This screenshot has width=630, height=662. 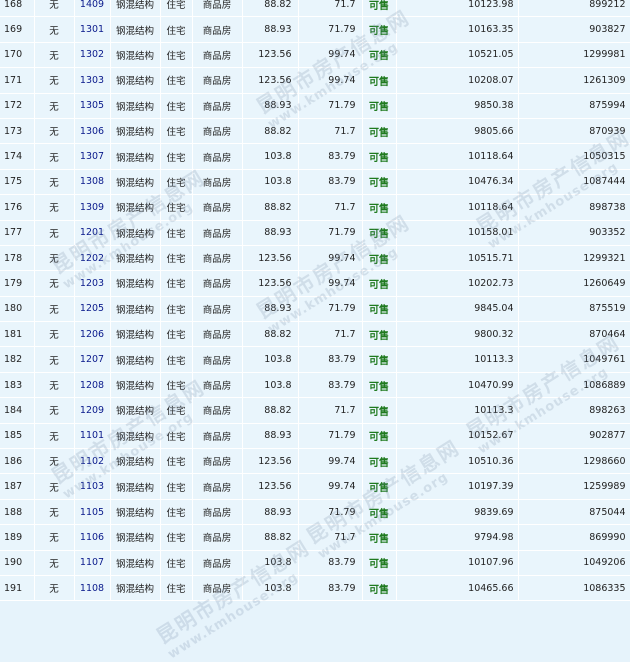 I want to click on unit-price-cell: 10465.66, so click(x=457, y=588).